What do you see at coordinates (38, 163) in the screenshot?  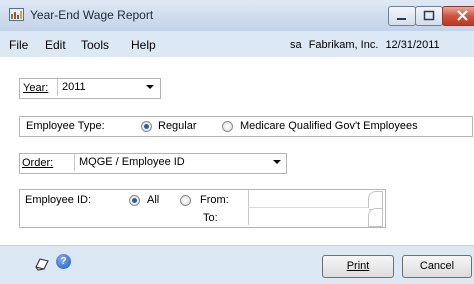 I see `order-label: Order:` at bounding box center [38, 163].